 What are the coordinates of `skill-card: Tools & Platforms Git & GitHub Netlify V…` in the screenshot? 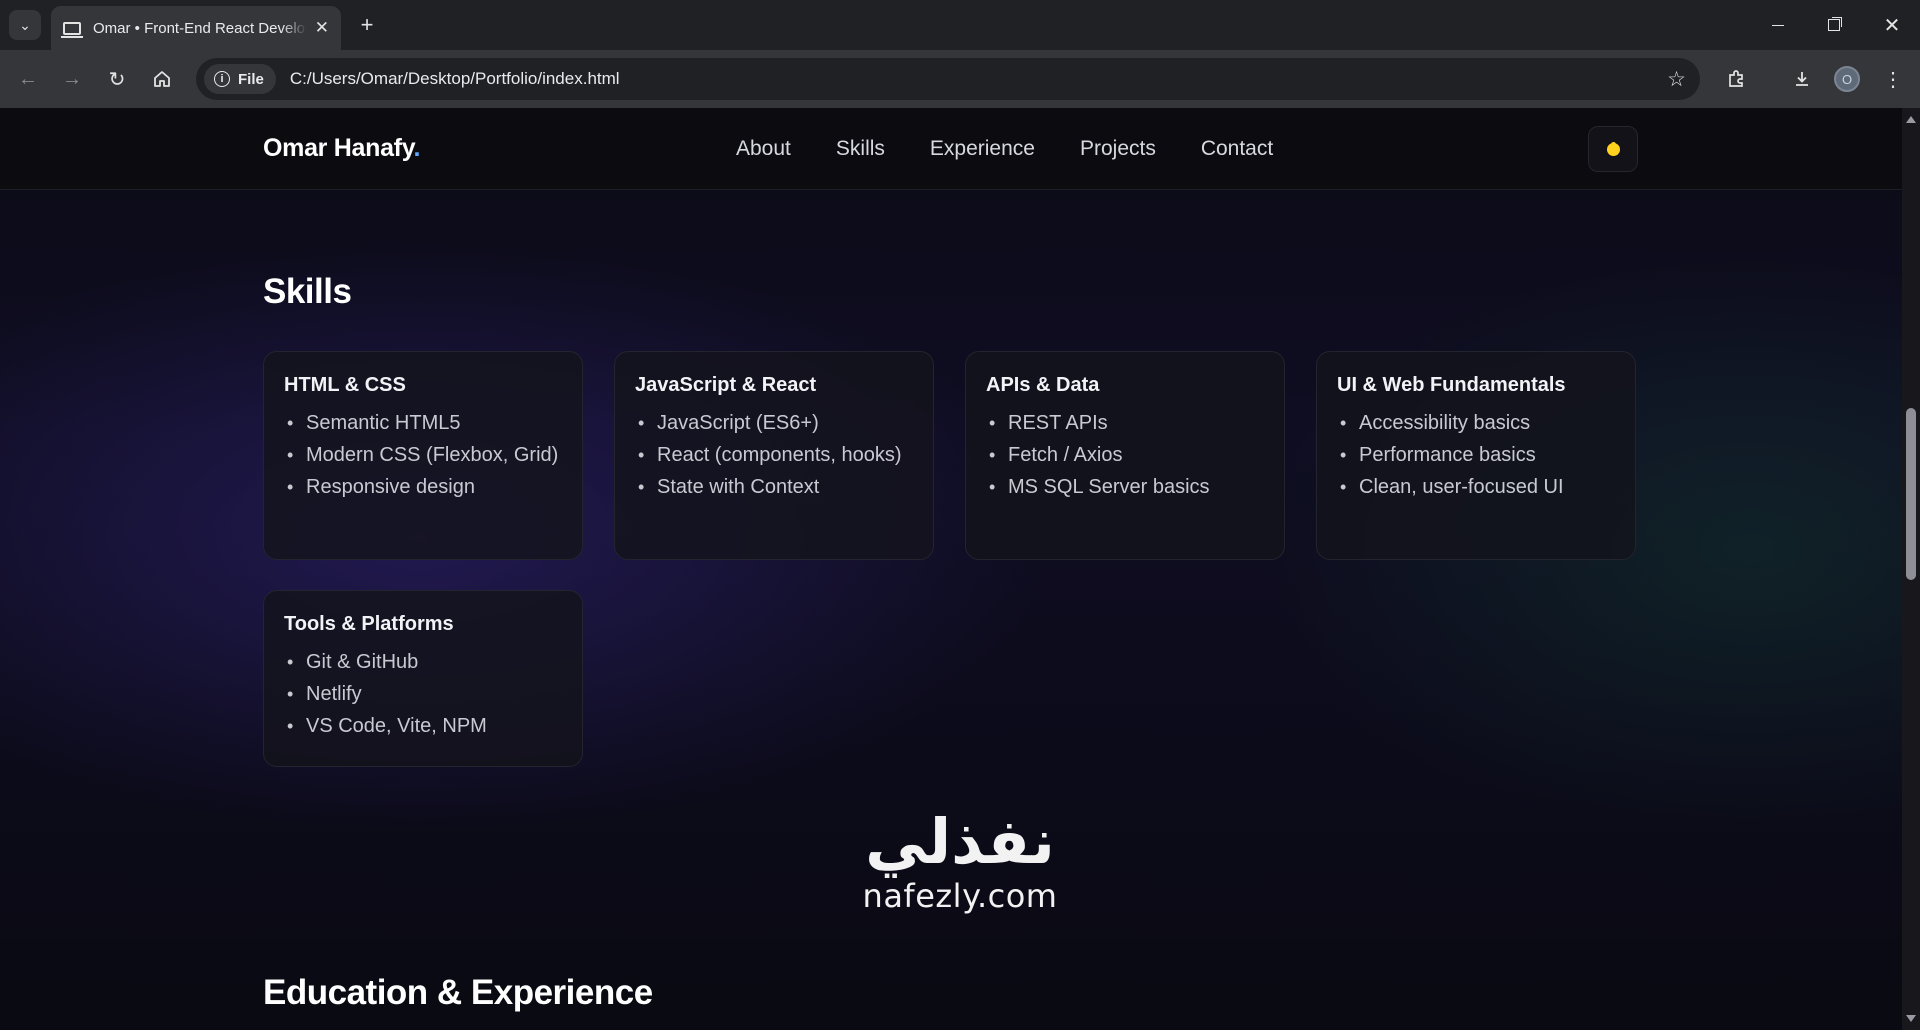 It's located at (423, 678).